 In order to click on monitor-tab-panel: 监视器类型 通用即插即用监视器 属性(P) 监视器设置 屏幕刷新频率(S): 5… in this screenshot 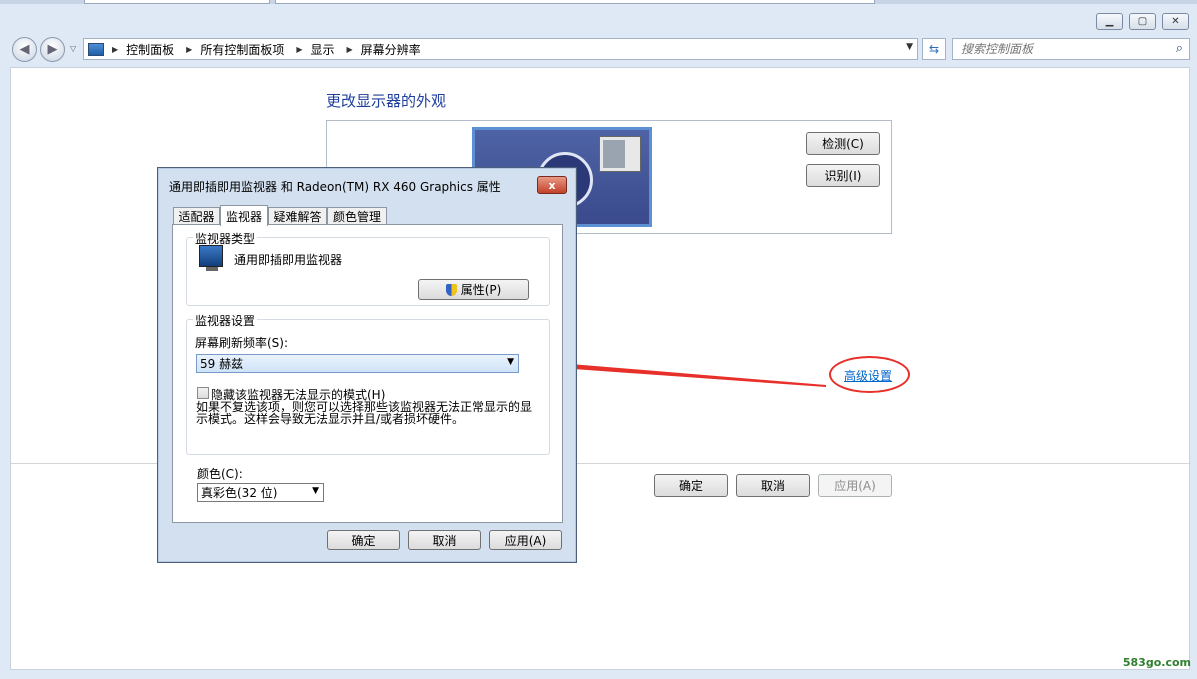, I will do `click(367, 373)`.